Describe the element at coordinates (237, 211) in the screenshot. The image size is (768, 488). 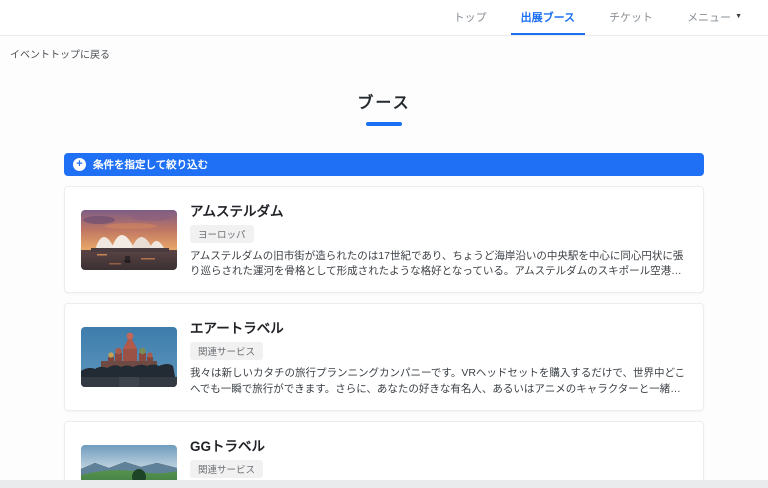
I see `booth-name: アムステルダム` at that location.